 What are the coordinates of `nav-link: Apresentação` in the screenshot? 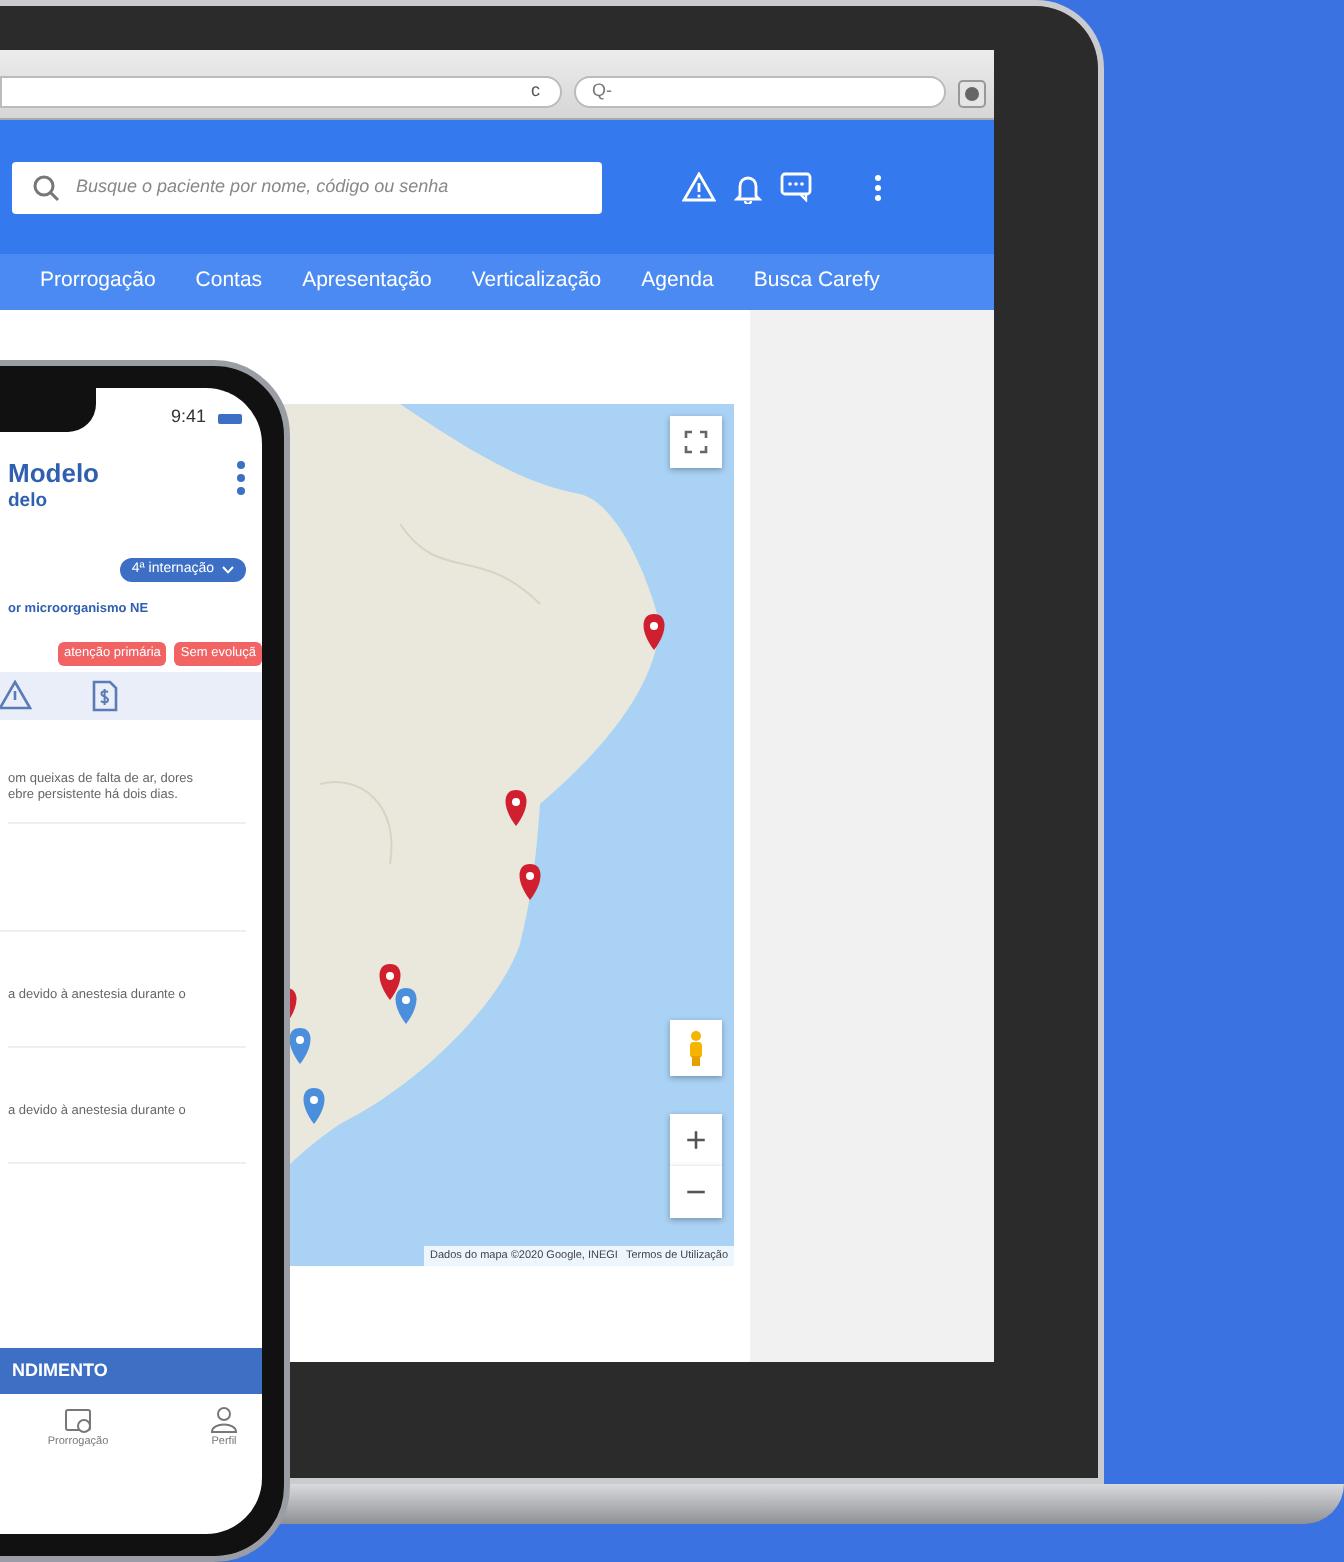 It's located at (367, 282).